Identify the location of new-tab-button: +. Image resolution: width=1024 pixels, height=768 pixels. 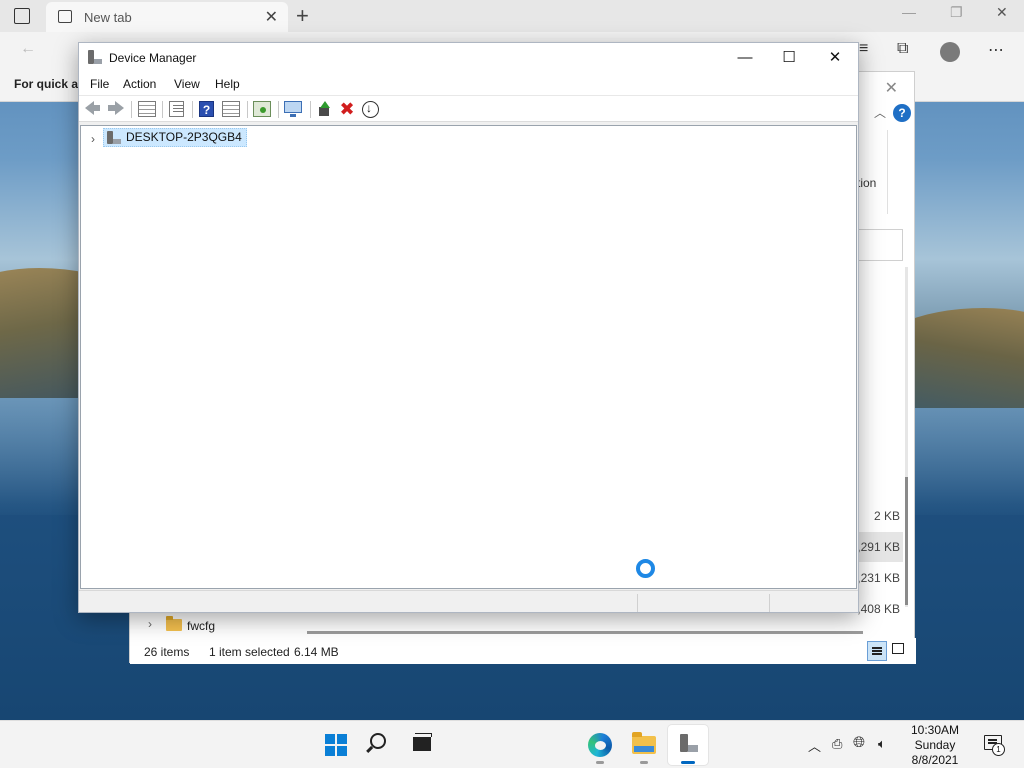
(302, 16).